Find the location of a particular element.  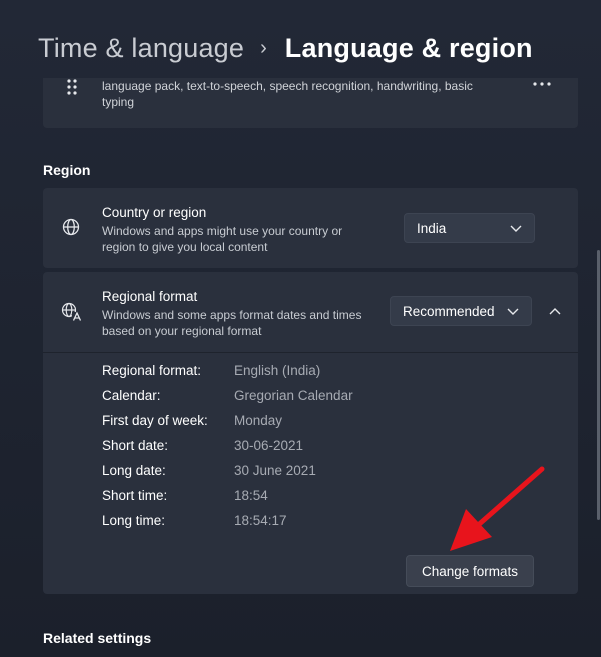

country-dropdown-value: India is located at coordinates (432, 228).